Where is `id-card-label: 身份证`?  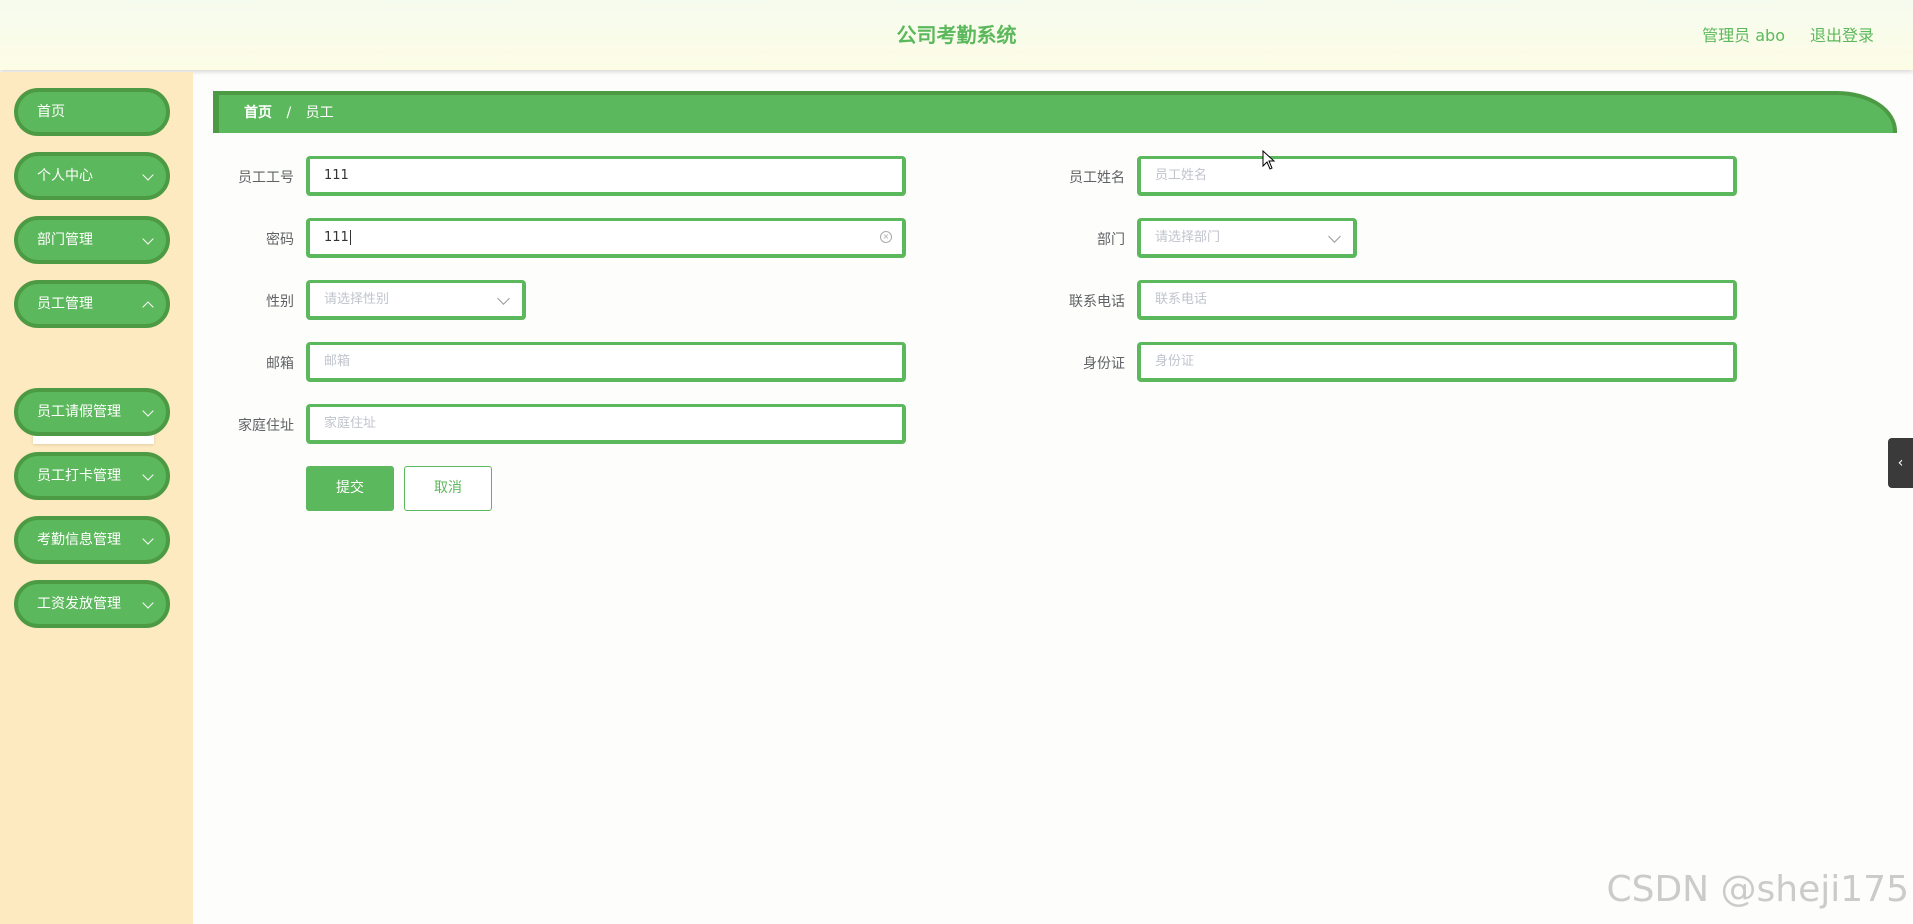 id-card-label: 身份证 is located at coordinates (1104, 364).